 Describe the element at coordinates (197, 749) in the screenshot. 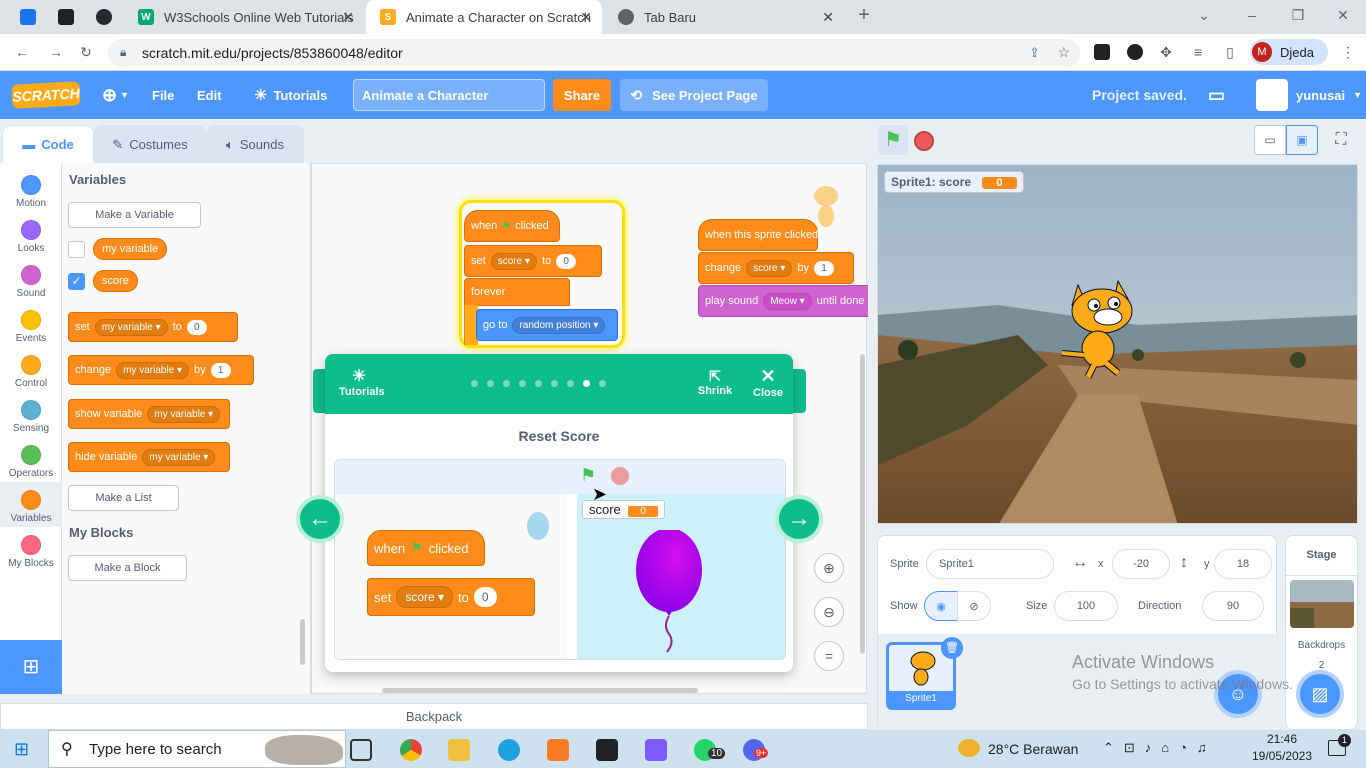

I see `taskbar-search: ⚲ Type here to search` at that location.